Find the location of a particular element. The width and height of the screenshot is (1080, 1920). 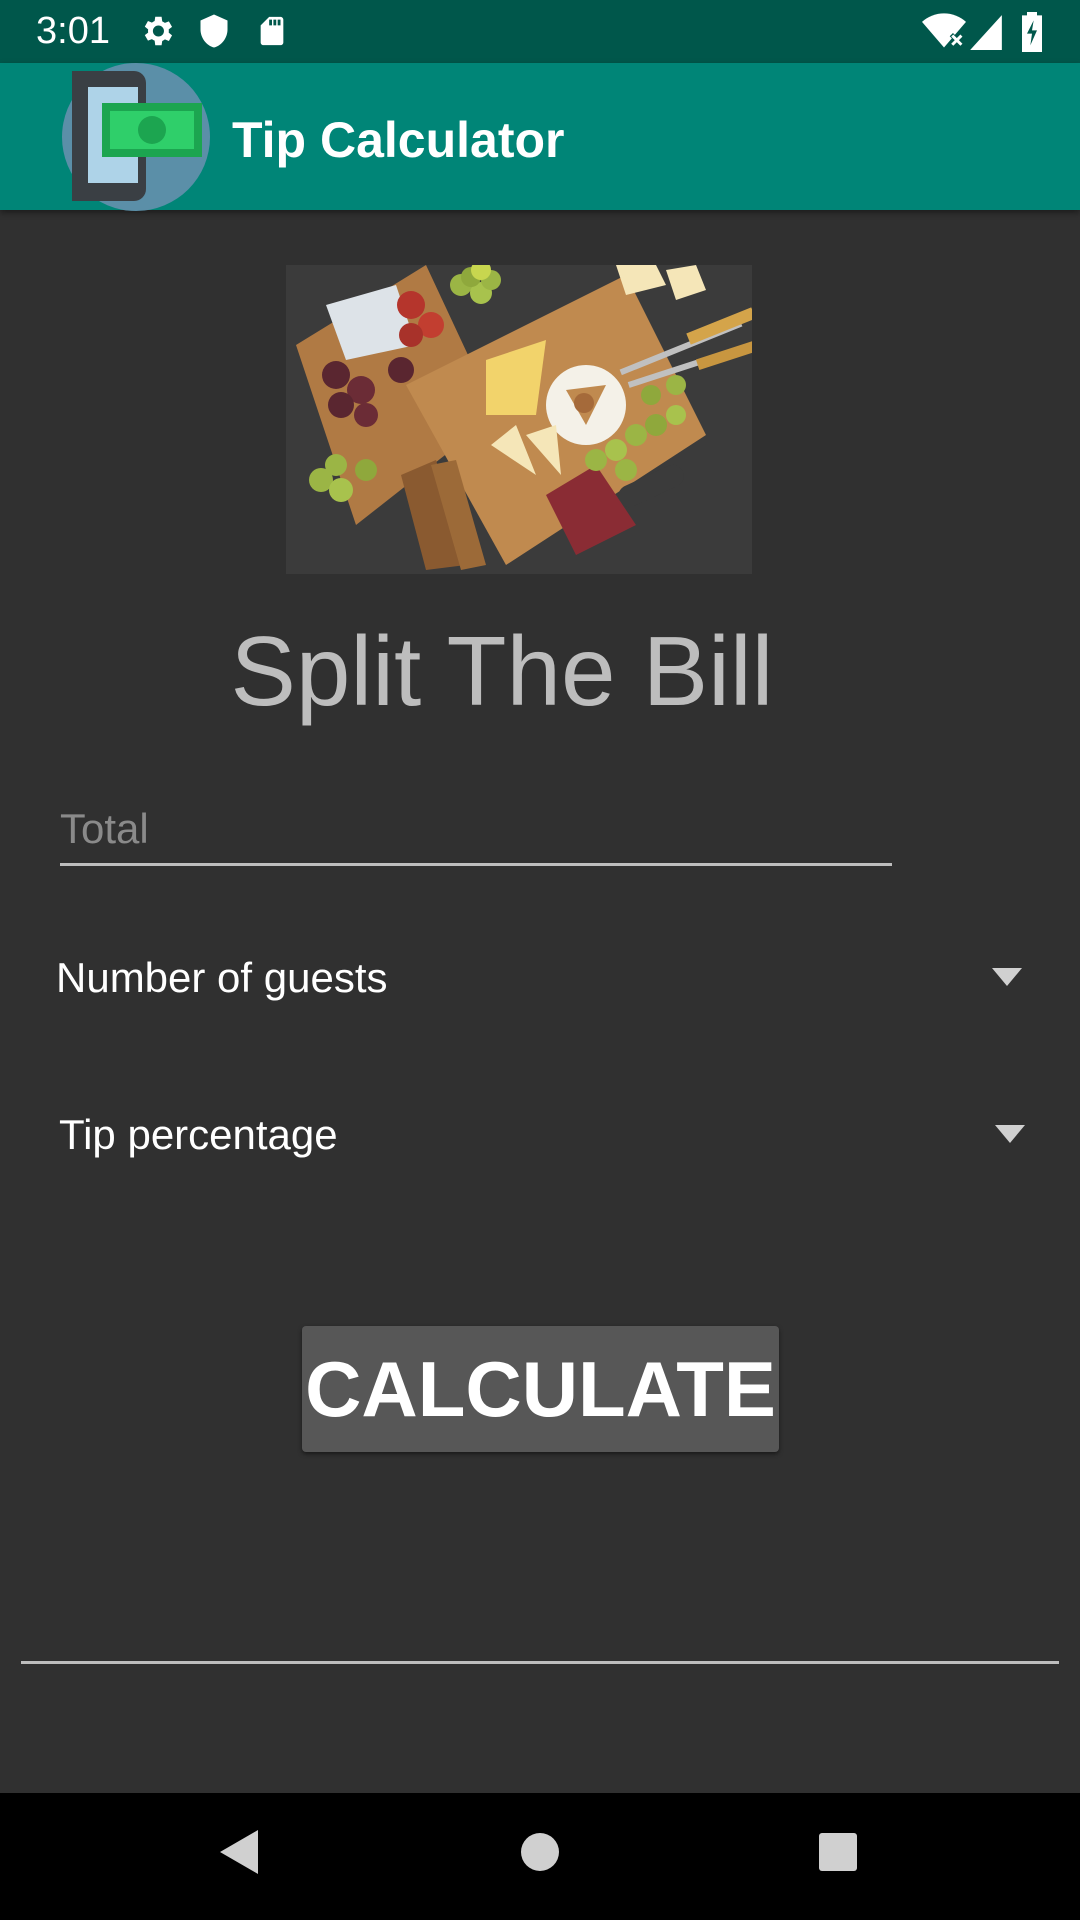

tip-spinner-label: Tip percentage is located at coordinates (198, 1134).